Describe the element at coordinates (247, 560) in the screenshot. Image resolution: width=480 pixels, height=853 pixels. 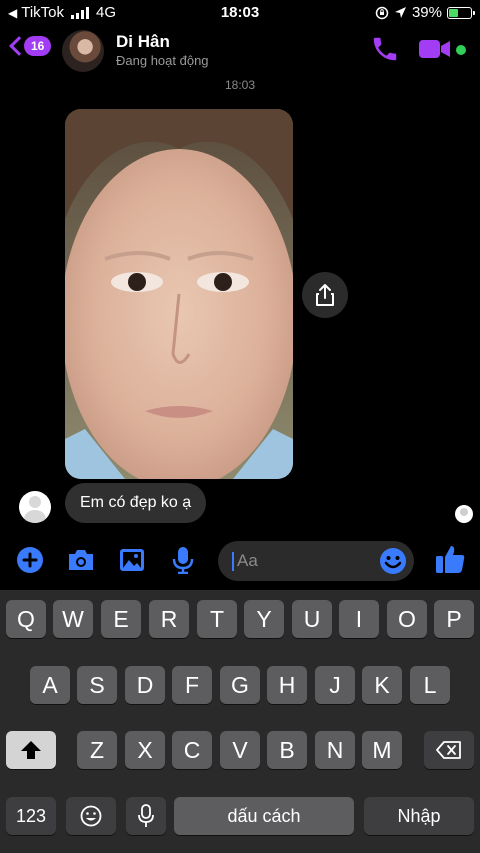
I see `message-placeholder: Aa` at that location.